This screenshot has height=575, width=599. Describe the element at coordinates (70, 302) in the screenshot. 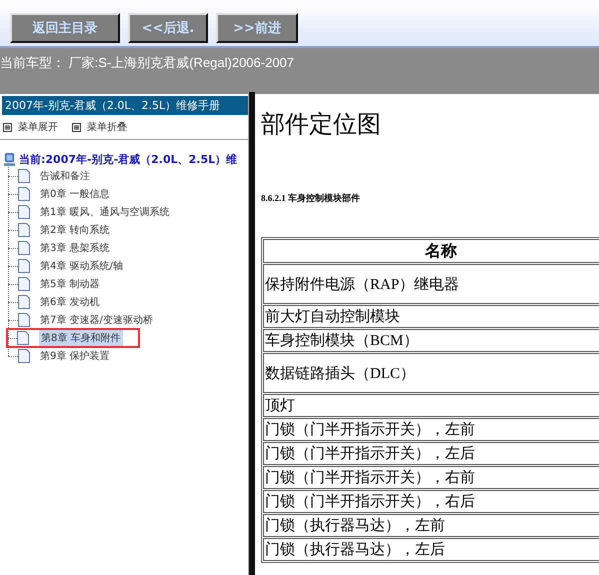

I see `tree-item: 第6章 发动机` at that location.